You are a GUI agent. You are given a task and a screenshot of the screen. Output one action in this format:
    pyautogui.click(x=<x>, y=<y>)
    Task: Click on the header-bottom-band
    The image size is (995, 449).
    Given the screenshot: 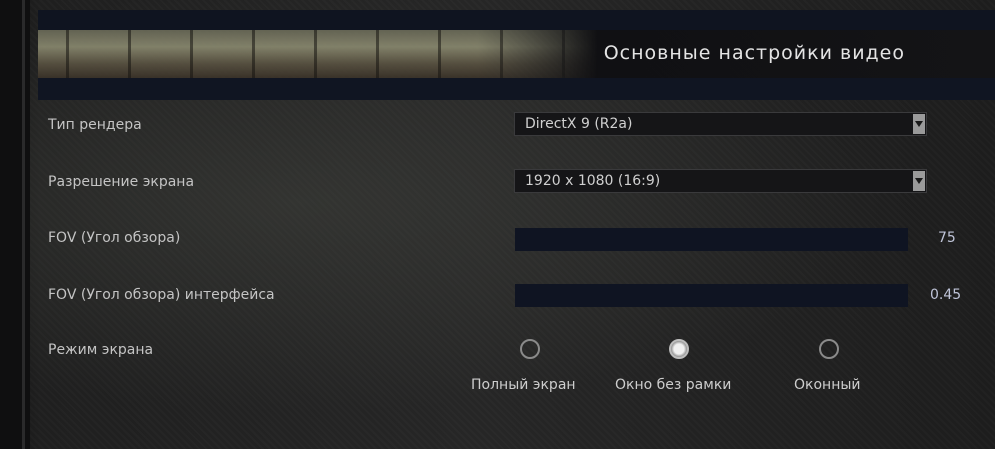 What is the action you would take?
    pyautogui.click(x=516, y=89)
    